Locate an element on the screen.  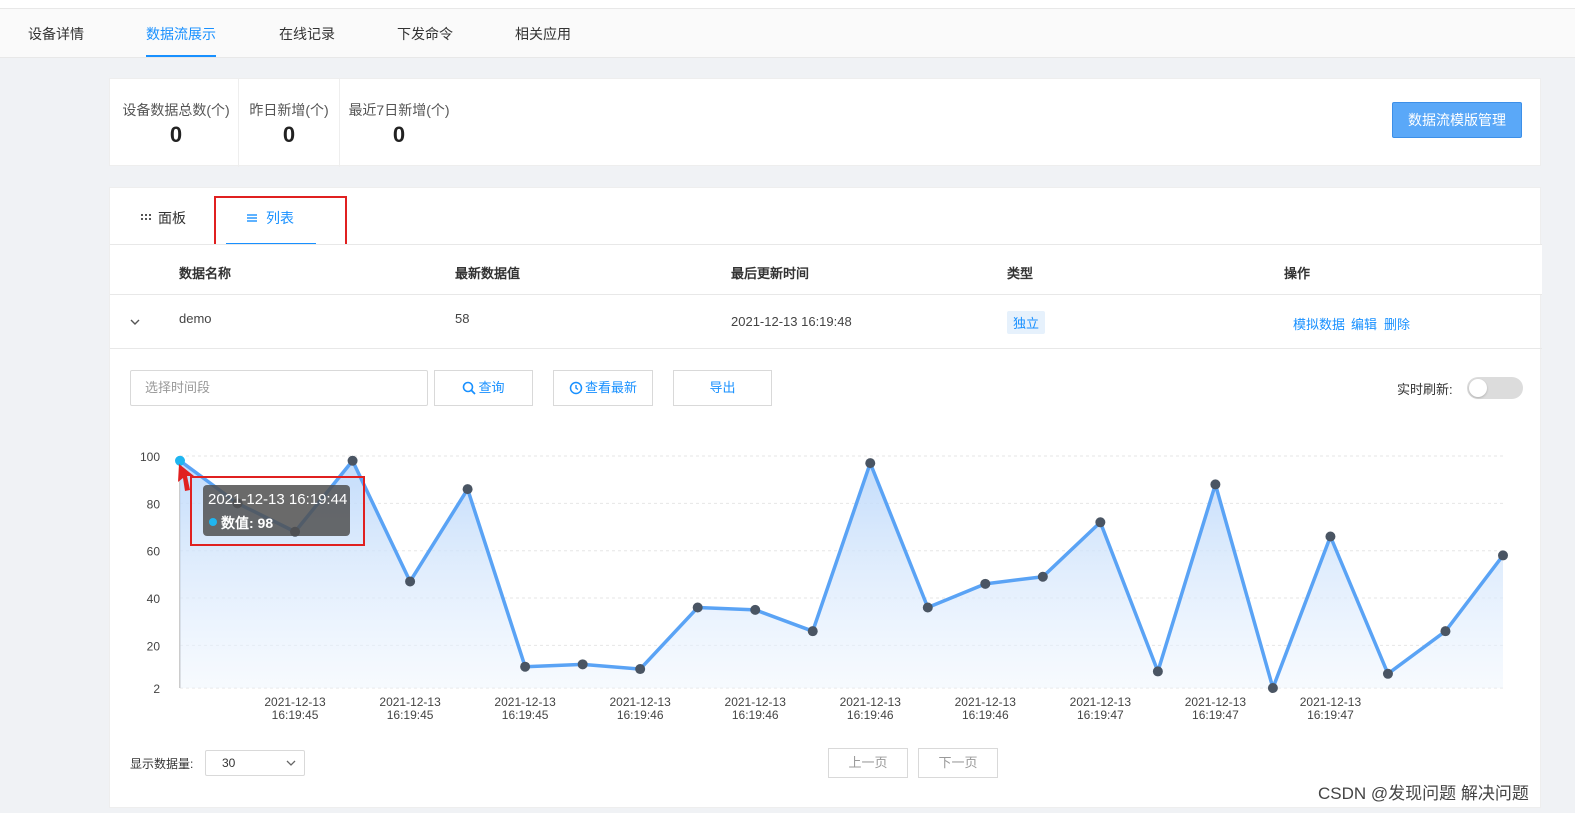
y-tick-label: 60 is located at coordinates (154, 552).